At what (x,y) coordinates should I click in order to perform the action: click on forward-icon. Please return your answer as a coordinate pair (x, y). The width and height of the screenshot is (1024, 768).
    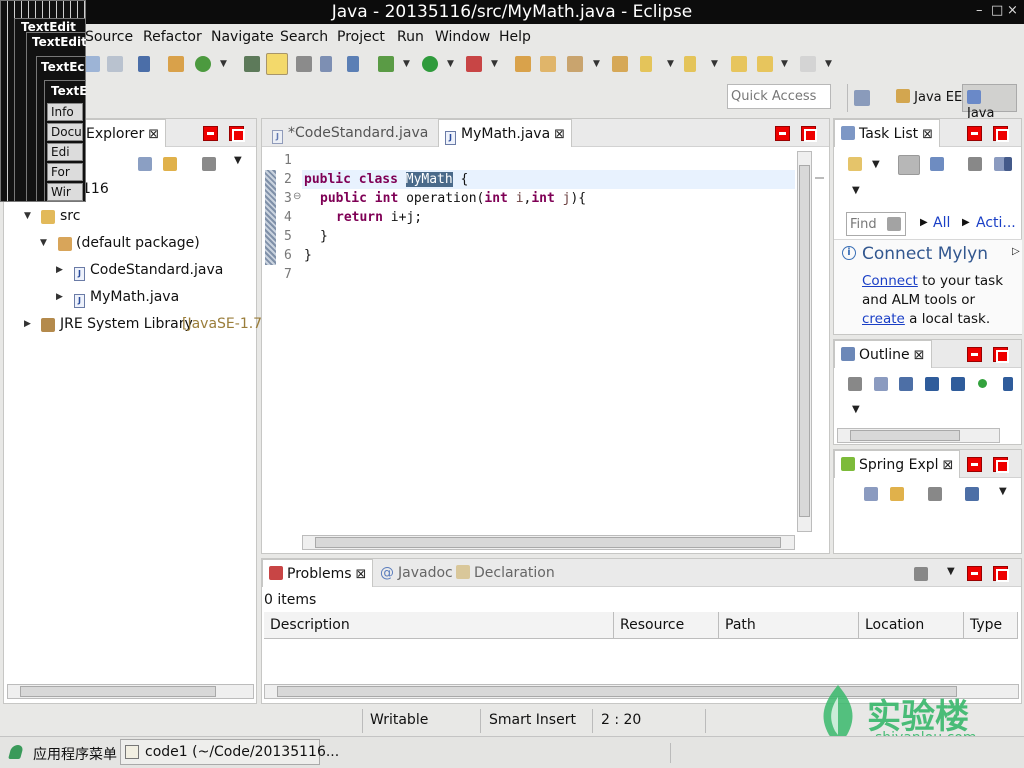
    Looking at the image, I should click on (808, 64).